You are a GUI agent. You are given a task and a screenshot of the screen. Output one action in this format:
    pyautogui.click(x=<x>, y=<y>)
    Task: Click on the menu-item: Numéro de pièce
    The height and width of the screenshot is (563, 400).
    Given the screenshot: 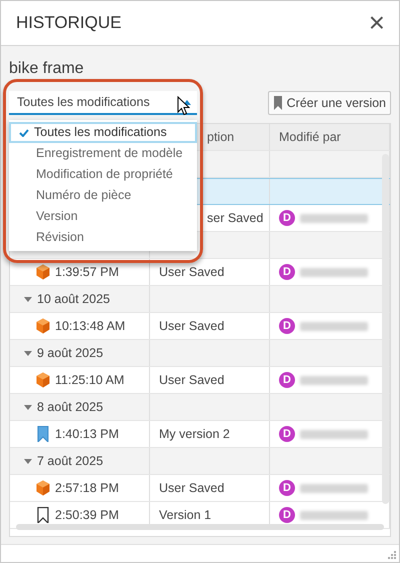 What is the action you would take?
    pyautogui.click(x=103, y=195)
    